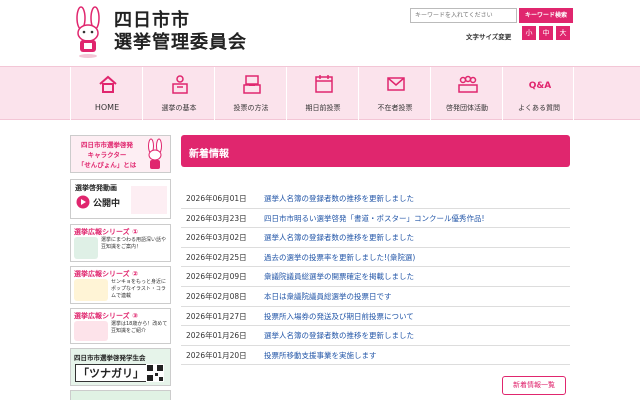 The image size is (640, 400). I want to click on student-group-name: 「ツナガリ」, so click(111, 373).